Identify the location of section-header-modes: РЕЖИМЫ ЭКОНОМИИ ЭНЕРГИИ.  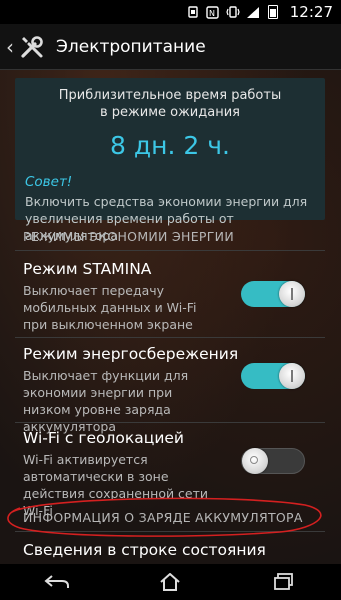
(128, 236).